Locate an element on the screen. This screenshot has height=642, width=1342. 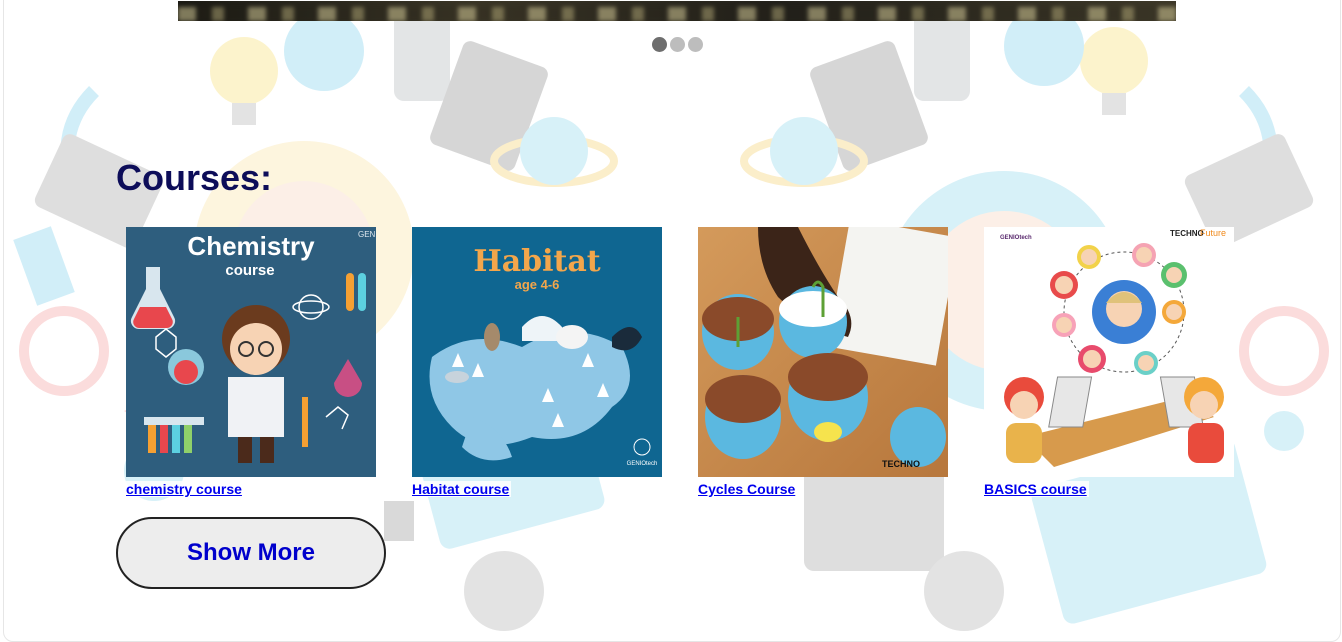
basics-thumb-brand2-accent: Future is located at coordinates (1213, 233).